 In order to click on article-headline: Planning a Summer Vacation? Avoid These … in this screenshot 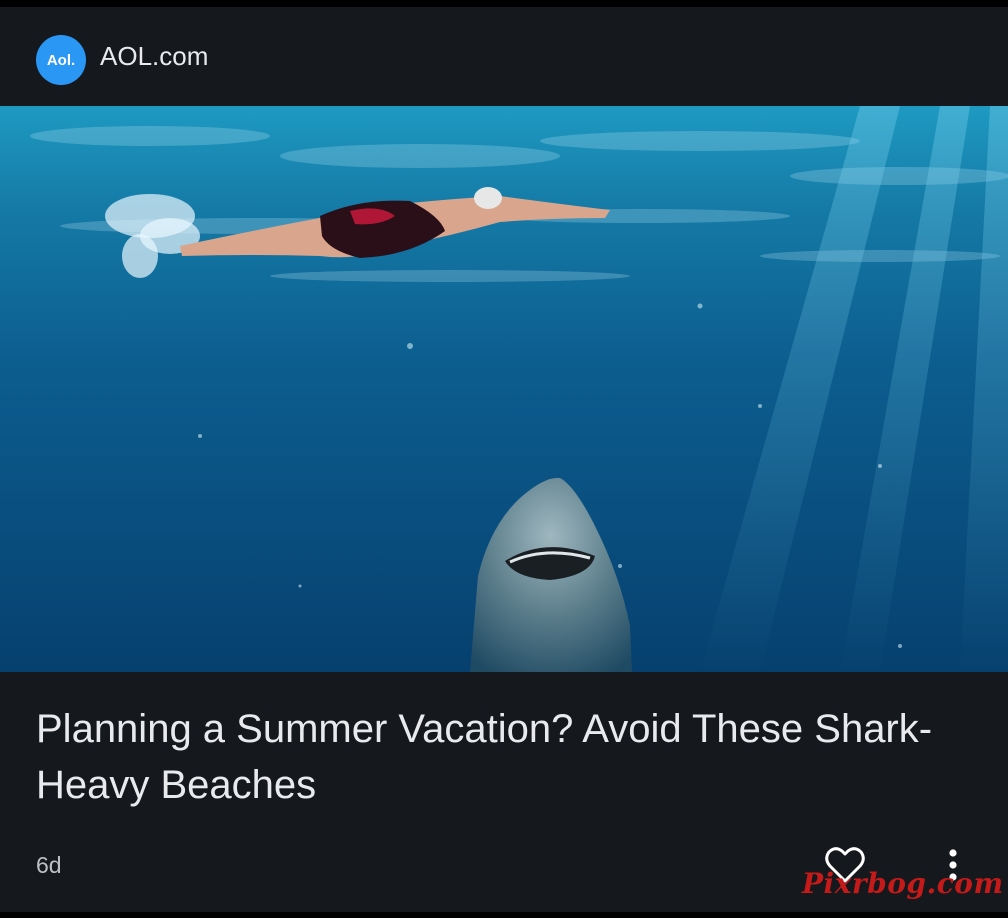, I will do `click(506, 757)`.